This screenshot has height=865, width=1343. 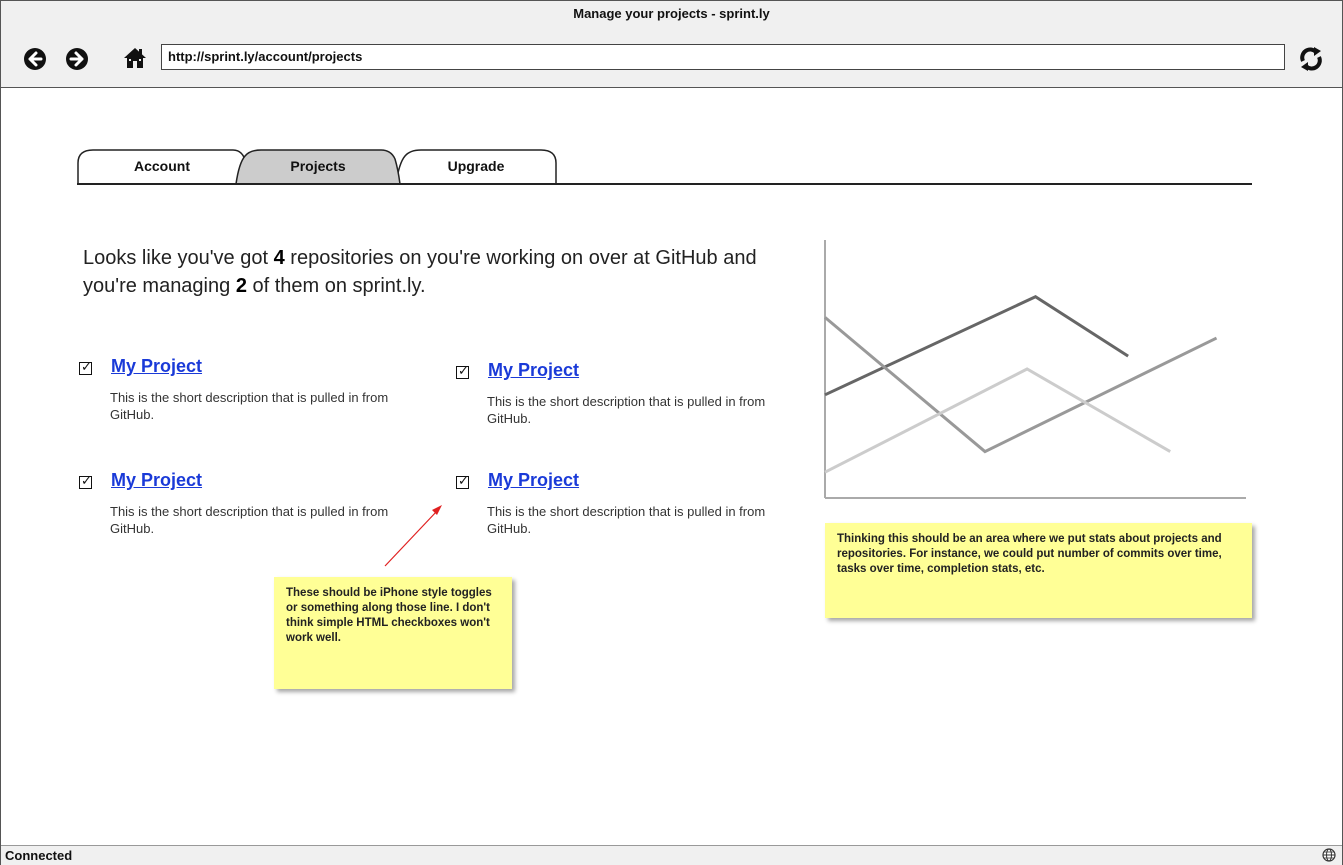 What do you see at coordinates (664, 184) in the screenshot?
I see `tabs-divider` at bounding box center [664, 184].